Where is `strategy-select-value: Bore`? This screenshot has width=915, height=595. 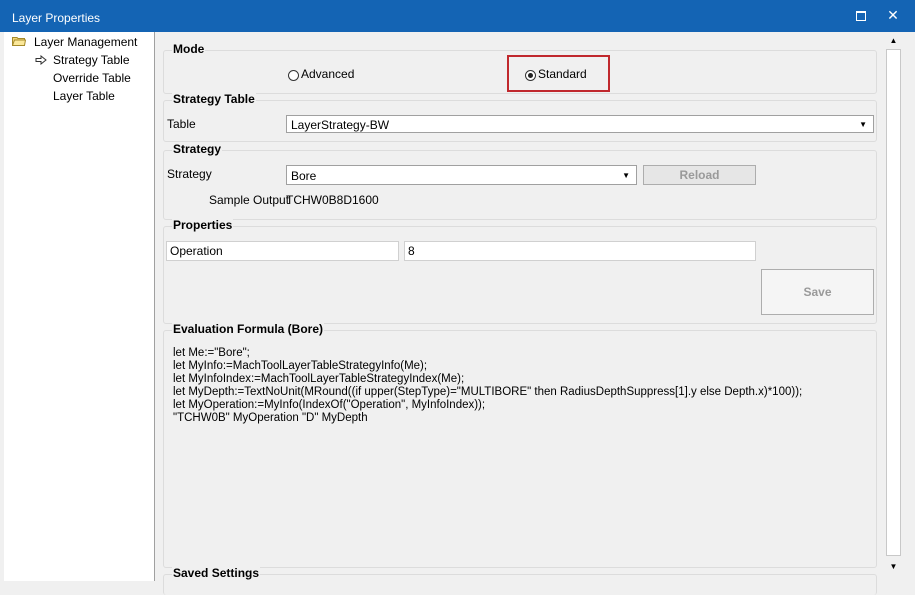 strategy-select-value: Bore is located at coordinates (304, 176).